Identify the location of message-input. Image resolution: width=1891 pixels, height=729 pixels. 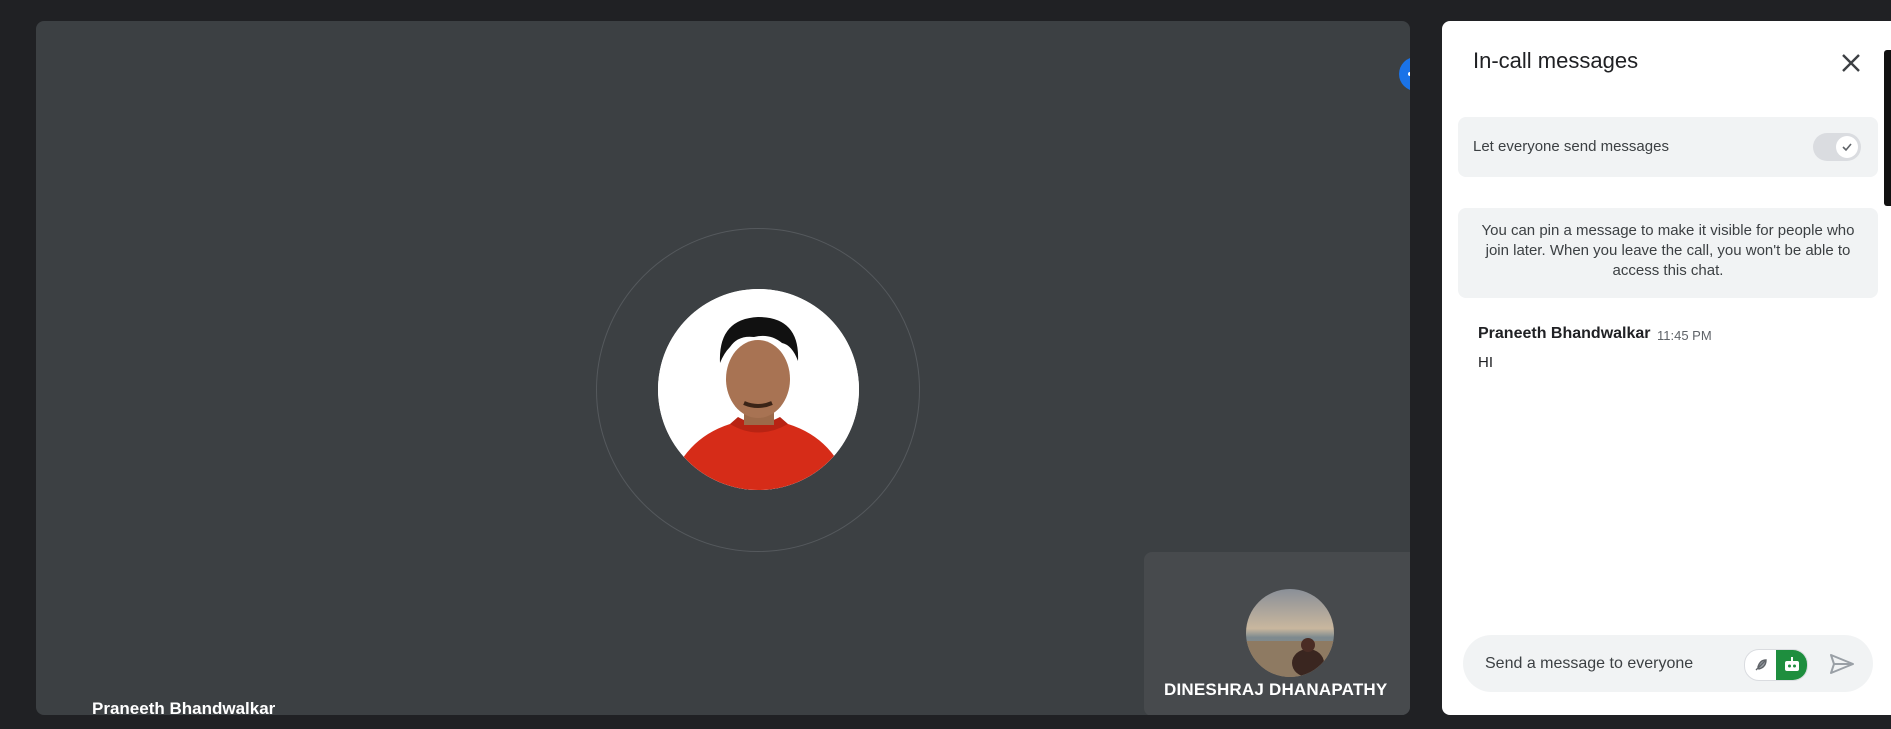
(1610, 664).